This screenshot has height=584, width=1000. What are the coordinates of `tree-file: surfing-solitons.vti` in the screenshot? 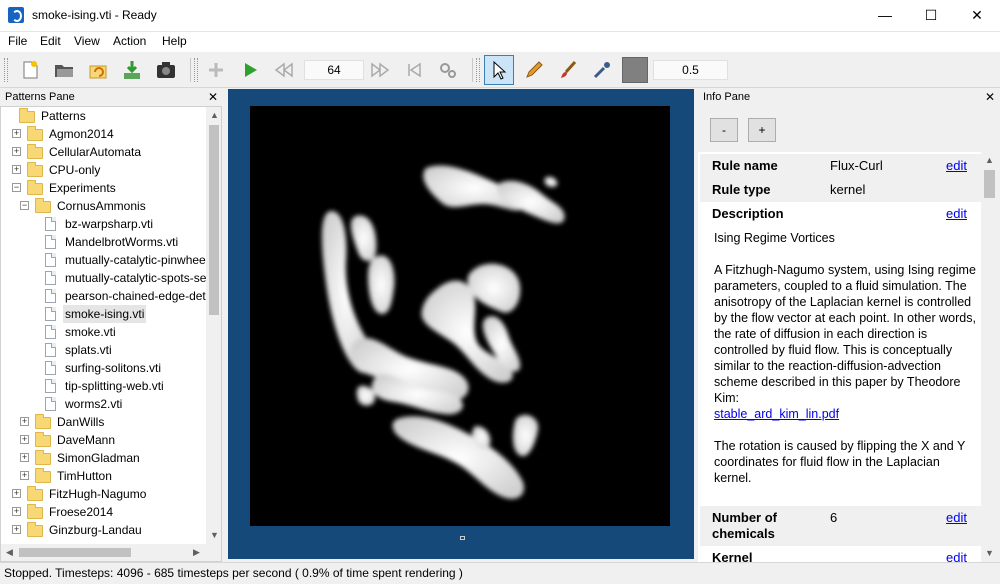 It's located at (103, 368).